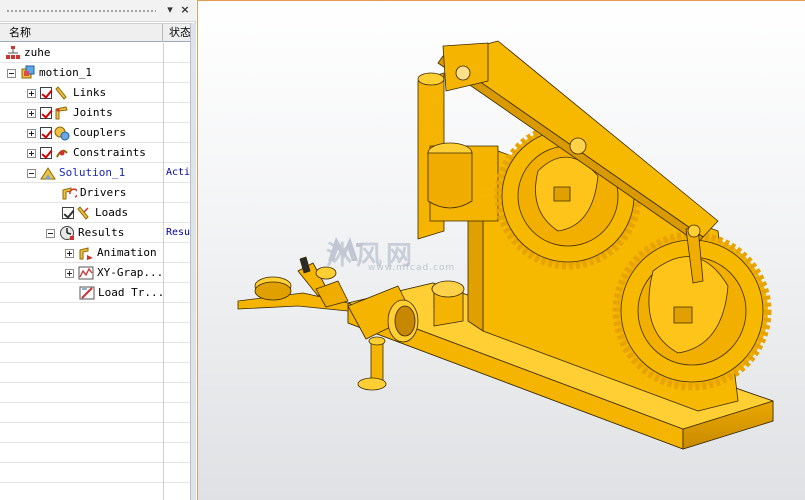  I want to click on load-transfer-icon, so click(87, 293).